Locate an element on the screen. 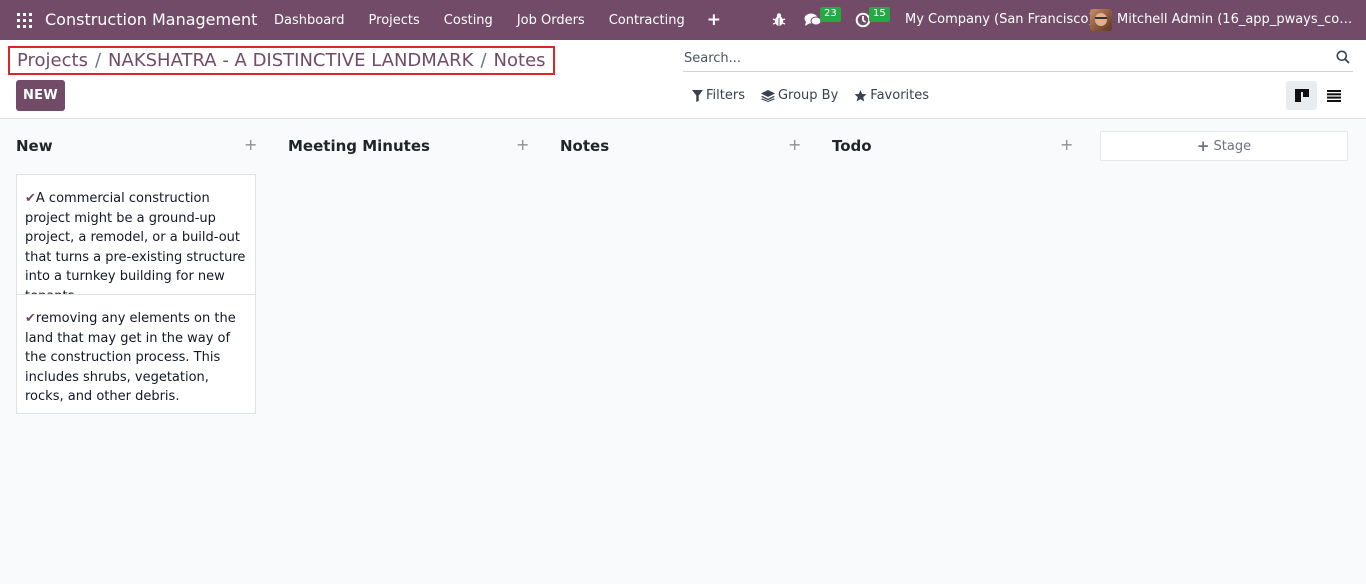 The width and height of the screenshot is (1366, 584). group-by-button: Group By is located at coordinates (799, 95).